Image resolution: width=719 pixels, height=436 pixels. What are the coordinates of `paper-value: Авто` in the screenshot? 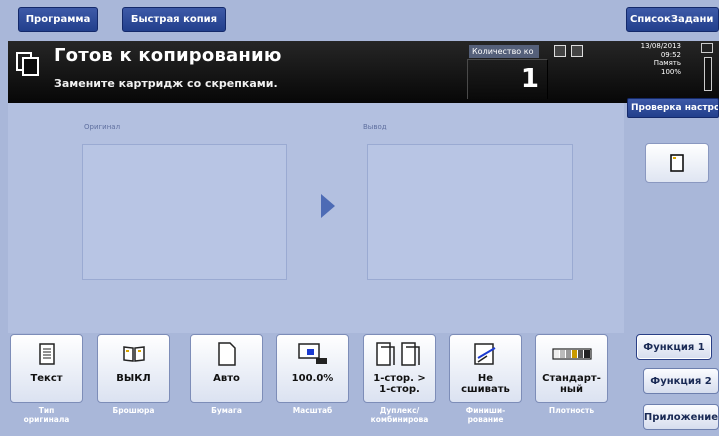 It's located at (226, 378).